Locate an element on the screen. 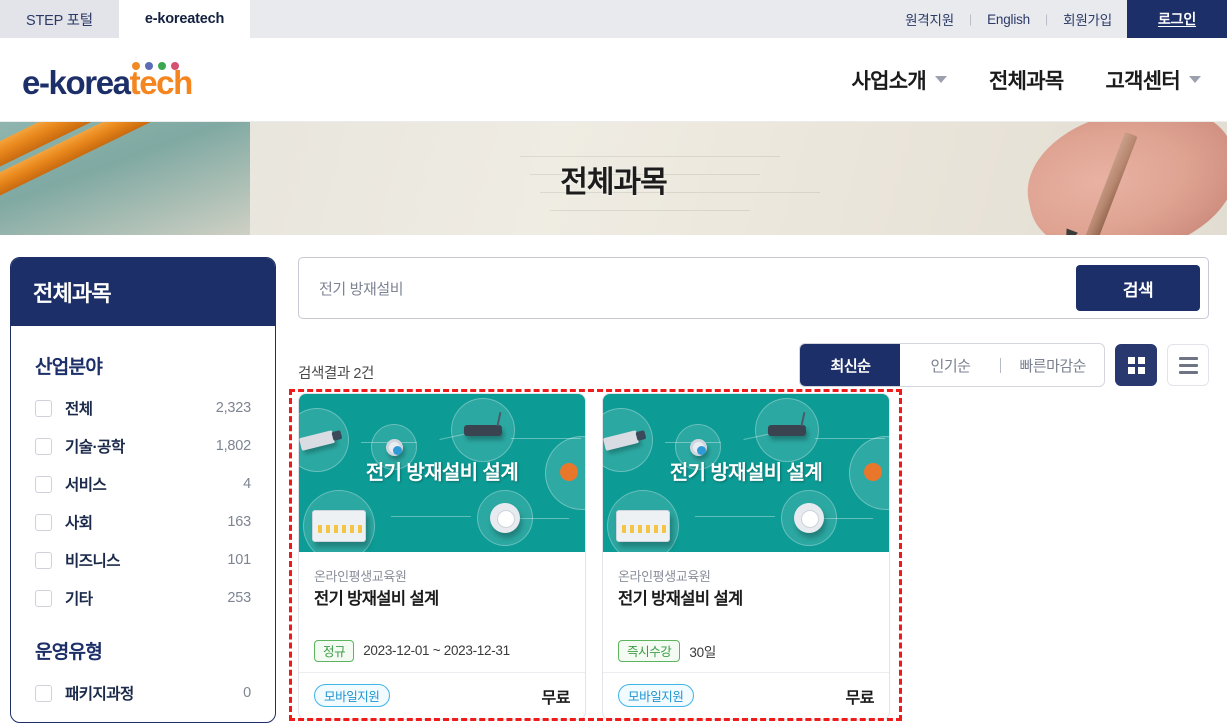 Image resolution: width=1227 pixels, height=725 pixels. course-duration: 30일 is located at coordinates (702, 652).